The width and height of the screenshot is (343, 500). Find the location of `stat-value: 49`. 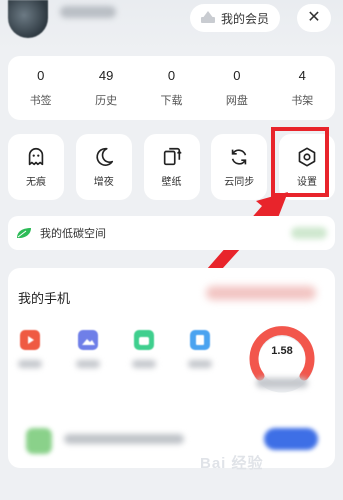

stat-value: 49 is located at coordinates (106, 75).